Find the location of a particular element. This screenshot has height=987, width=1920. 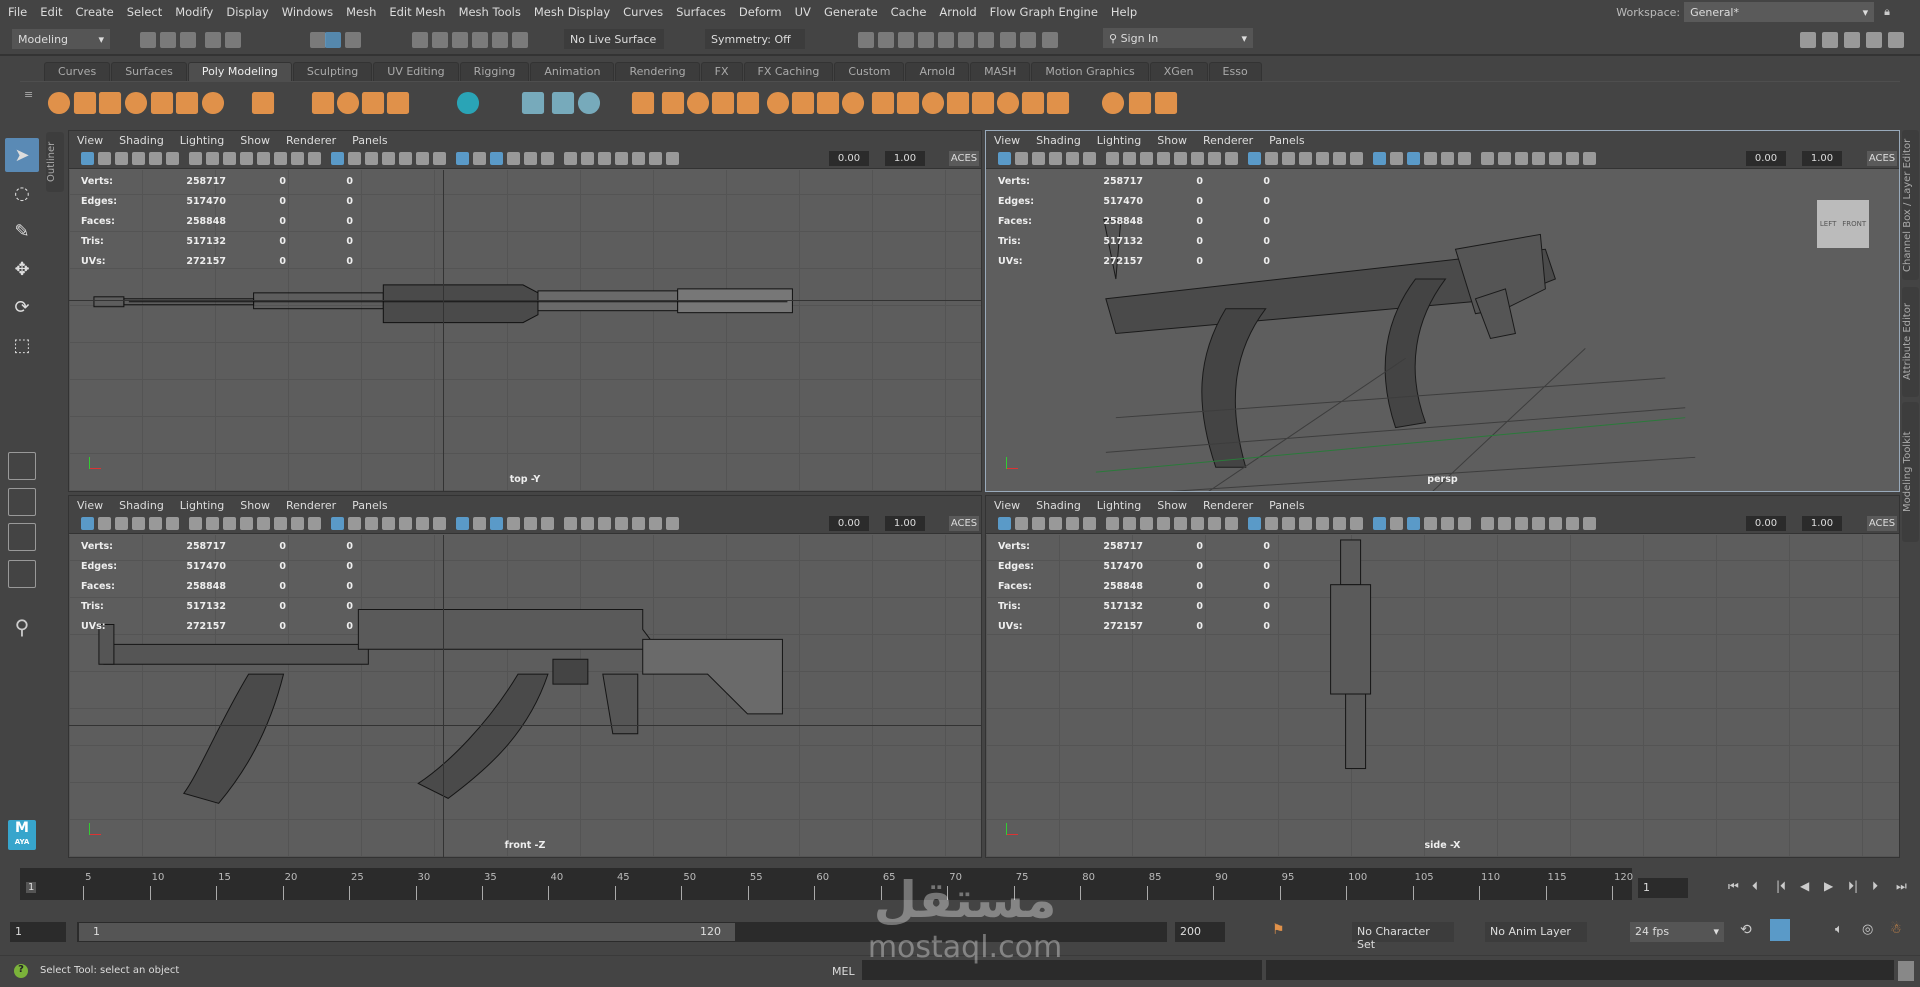

shelf-tab-rigging: Rigging is located at coordinates (494, 71).